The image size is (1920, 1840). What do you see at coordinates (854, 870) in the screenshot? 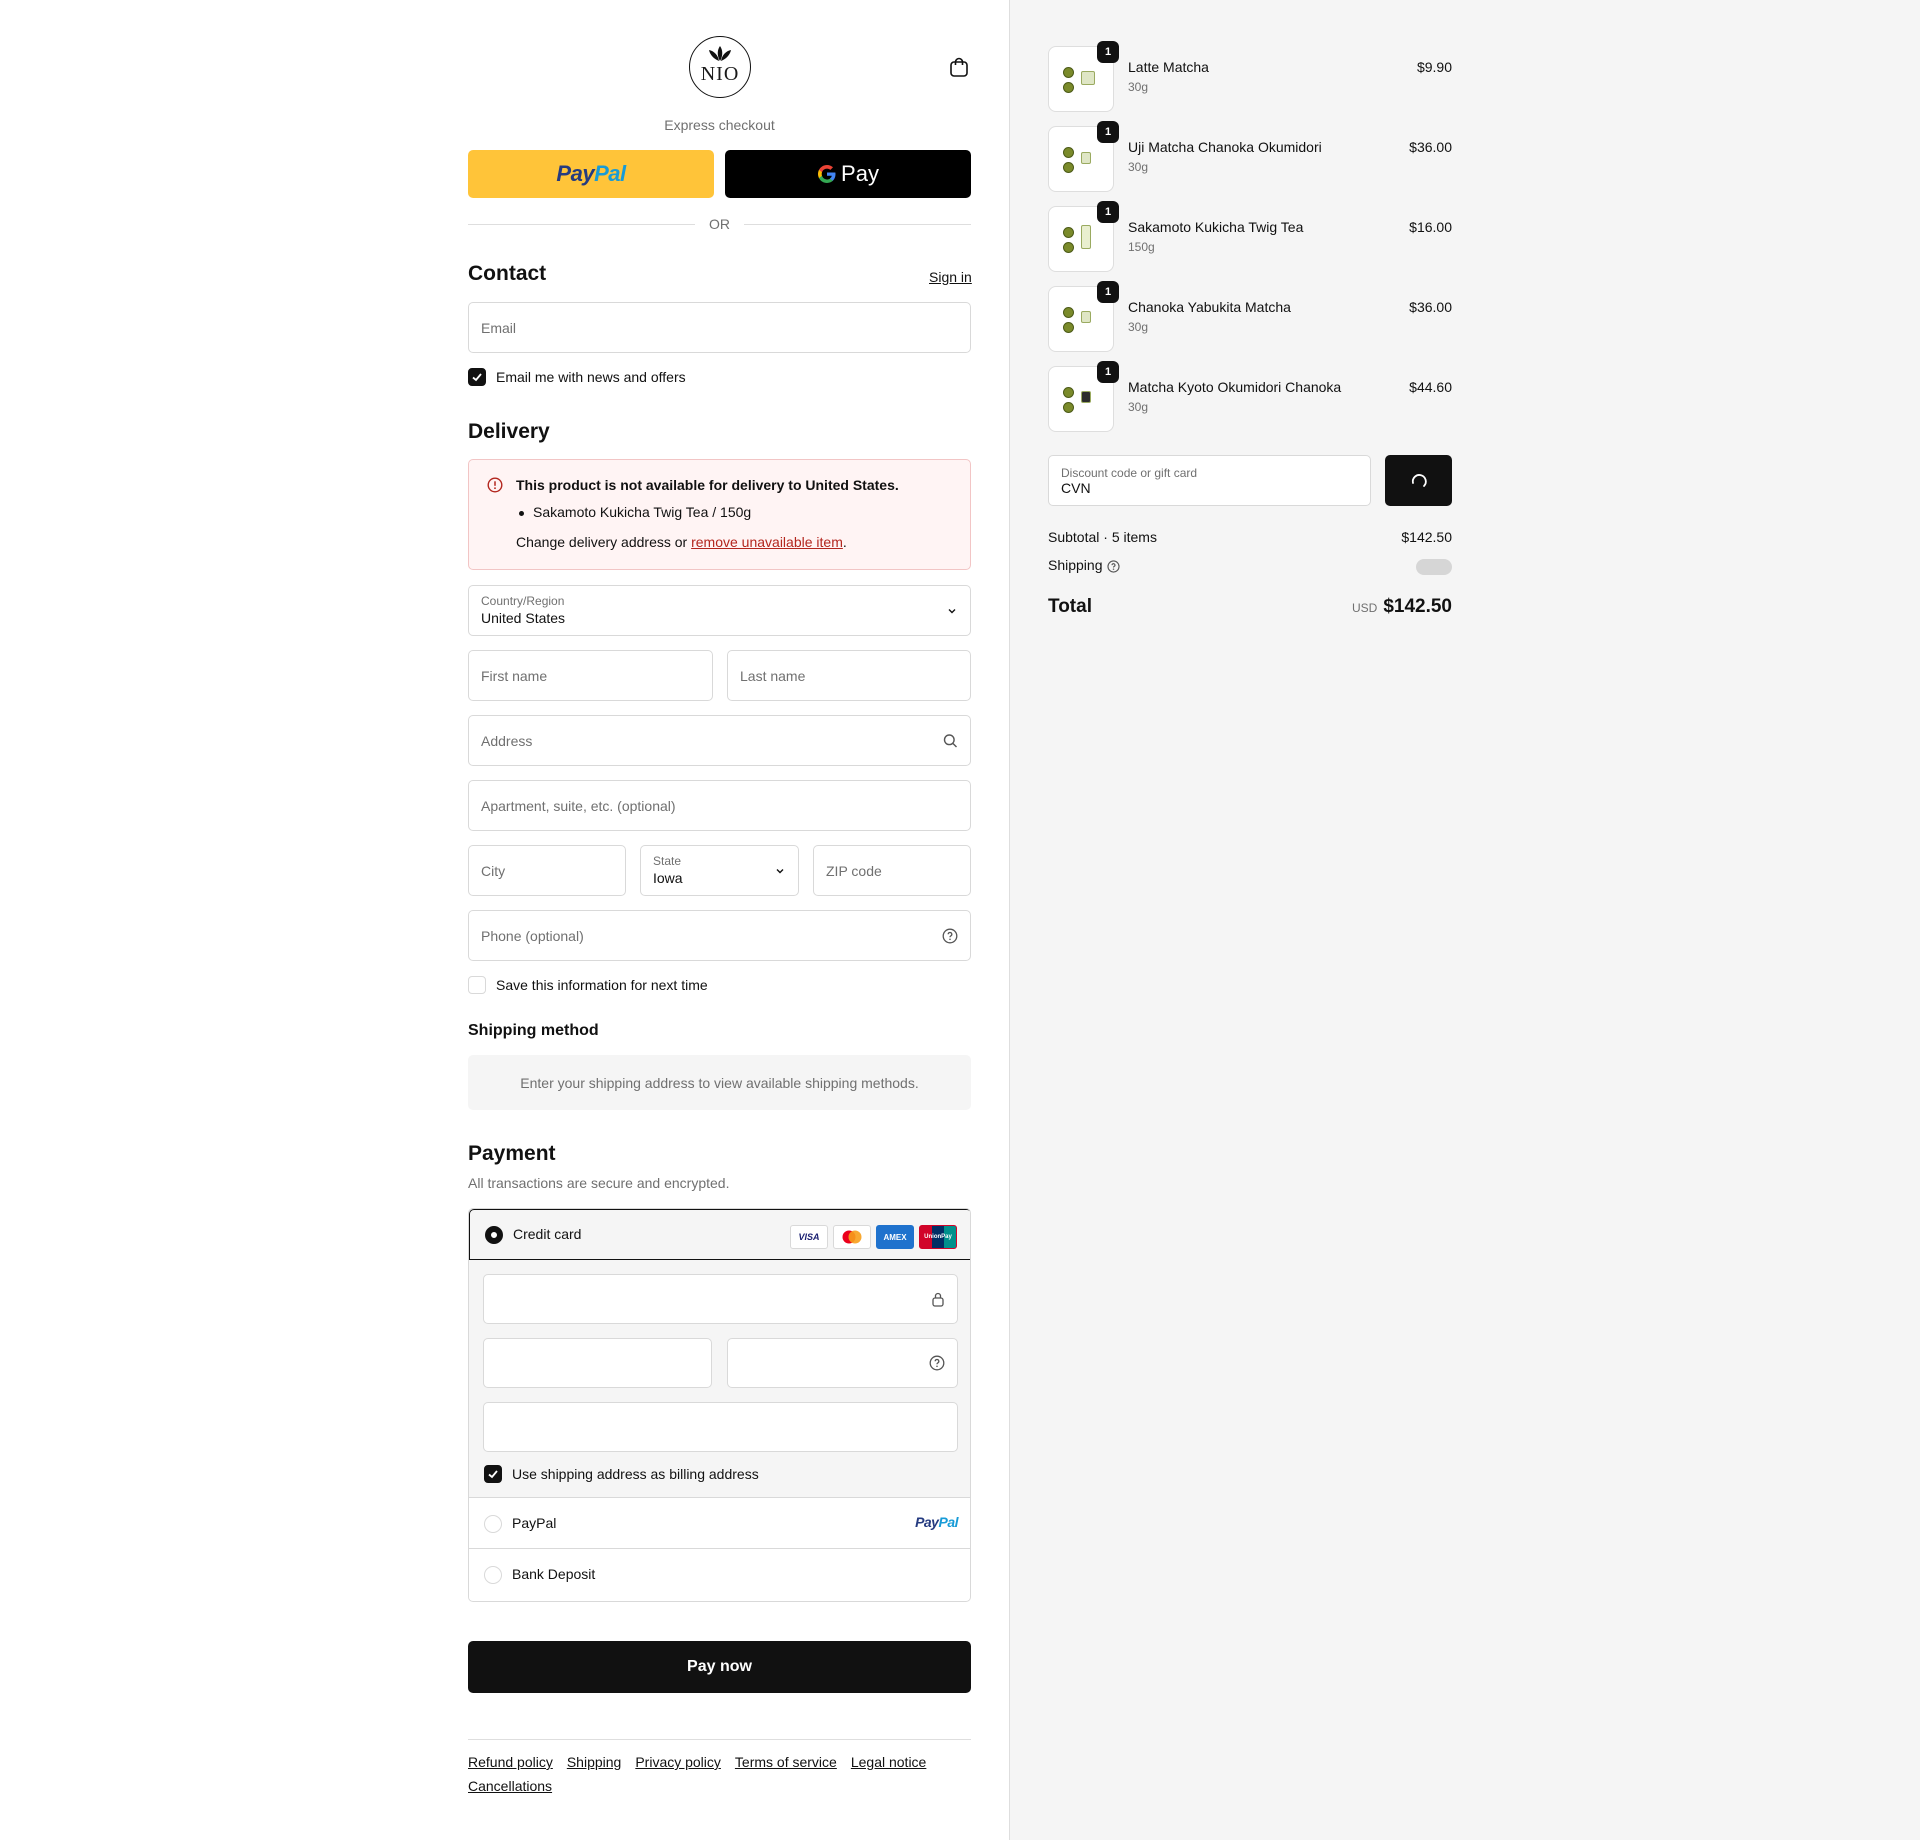
I see `zip-placeholder: ZIP code` at bounding box center [854, 870].